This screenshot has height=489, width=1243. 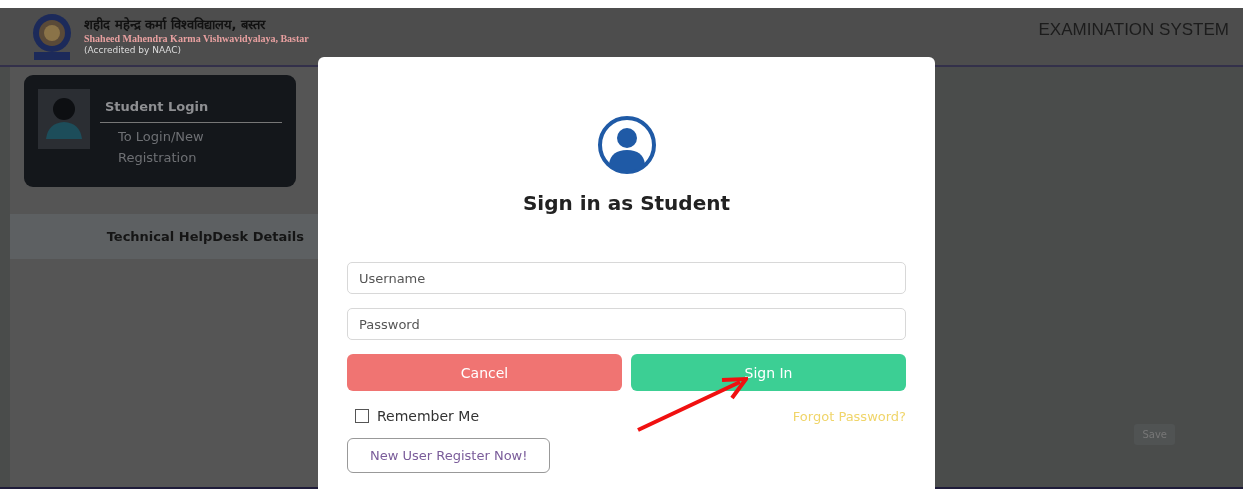 I want to click on dialog-title: Sign in as Student, so click(x=626, y=203).